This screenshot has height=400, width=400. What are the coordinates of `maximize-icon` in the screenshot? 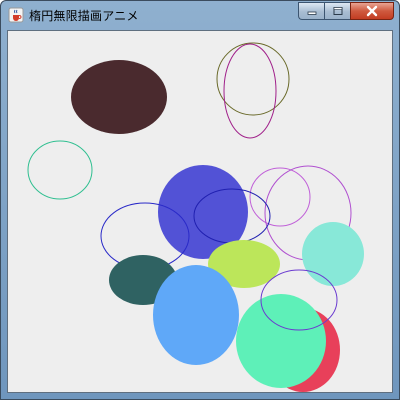 It's located at (337, 11).